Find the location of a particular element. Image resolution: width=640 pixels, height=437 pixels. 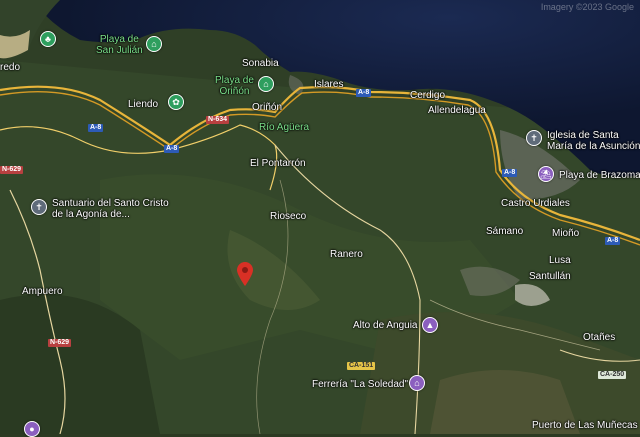

place-castro-urdiales: Castro Urdiales is located at coordinates (535, 203).